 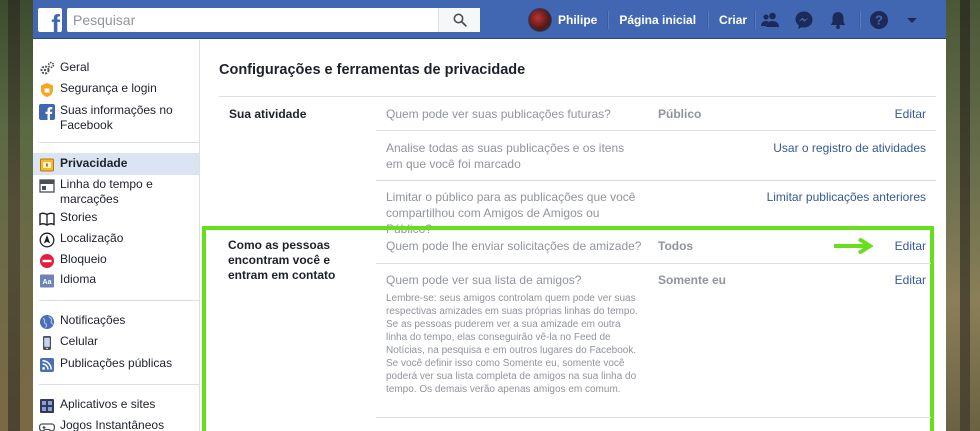 I want to click on svg-text: Aa, so click(x=47, y=282).